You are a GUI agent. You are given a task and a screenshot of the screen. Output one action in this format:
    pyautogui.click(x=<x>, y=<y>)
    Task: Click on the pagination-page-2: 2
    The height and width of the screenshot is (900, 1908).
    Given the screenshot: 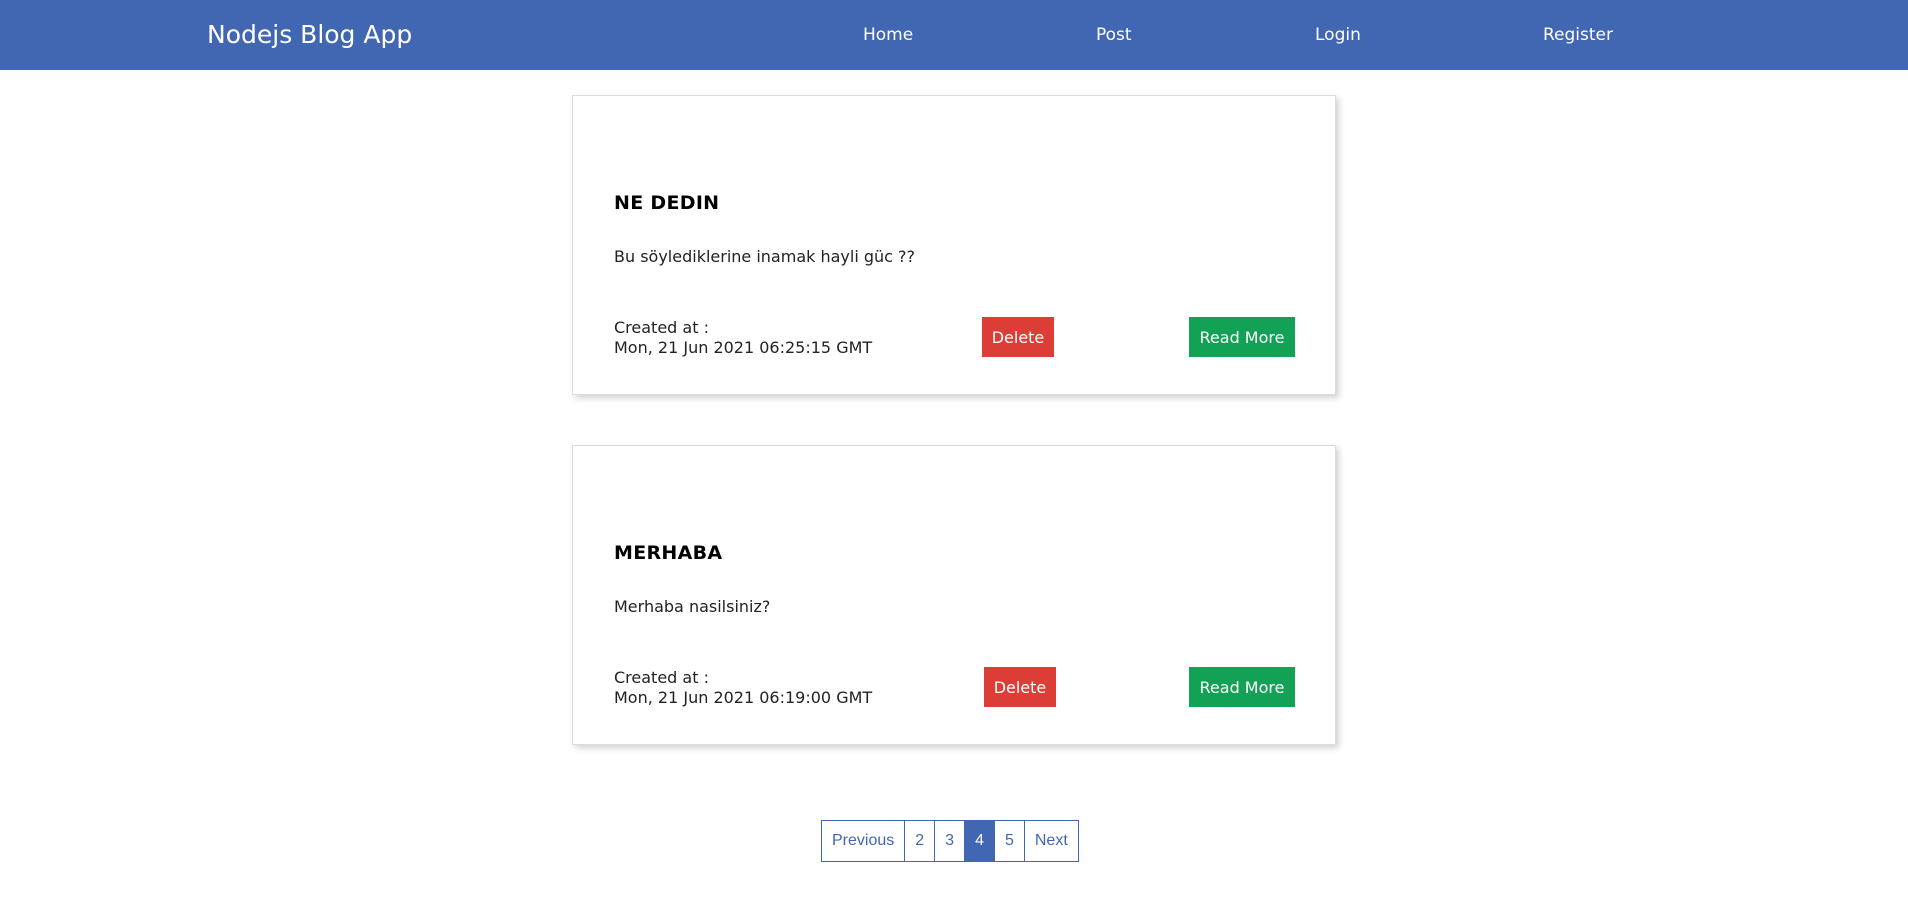 What is the action you would take?
    pyautogui.click(x=920, y=841)
    